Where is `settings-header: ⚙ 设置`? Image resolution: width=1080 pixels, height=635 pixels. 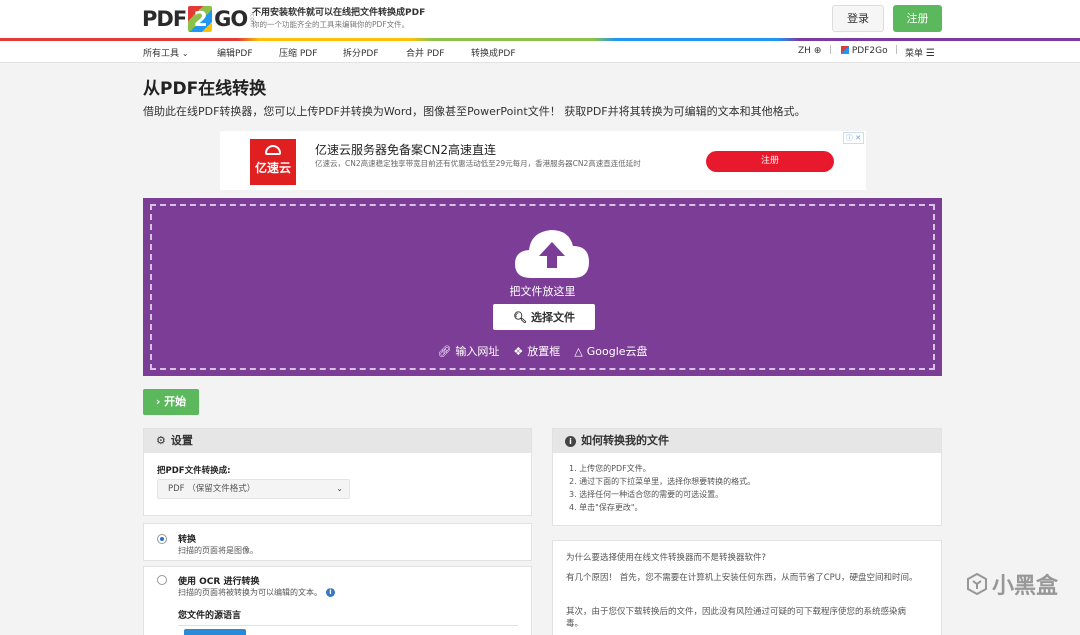
settings-header: ⚙ 设置 is located at coordinates (337, 441).